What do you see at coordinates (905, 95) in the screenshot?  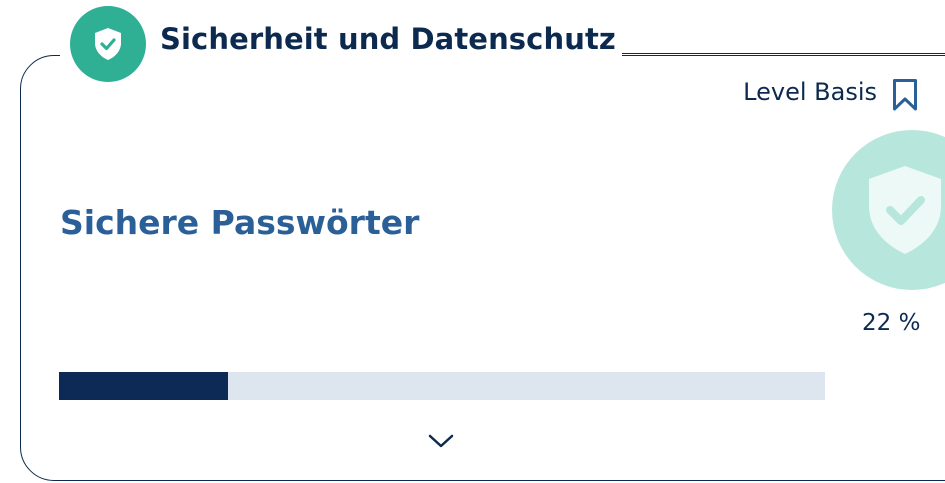 I see `bookmark-icon` at bounding box center [905, 95].